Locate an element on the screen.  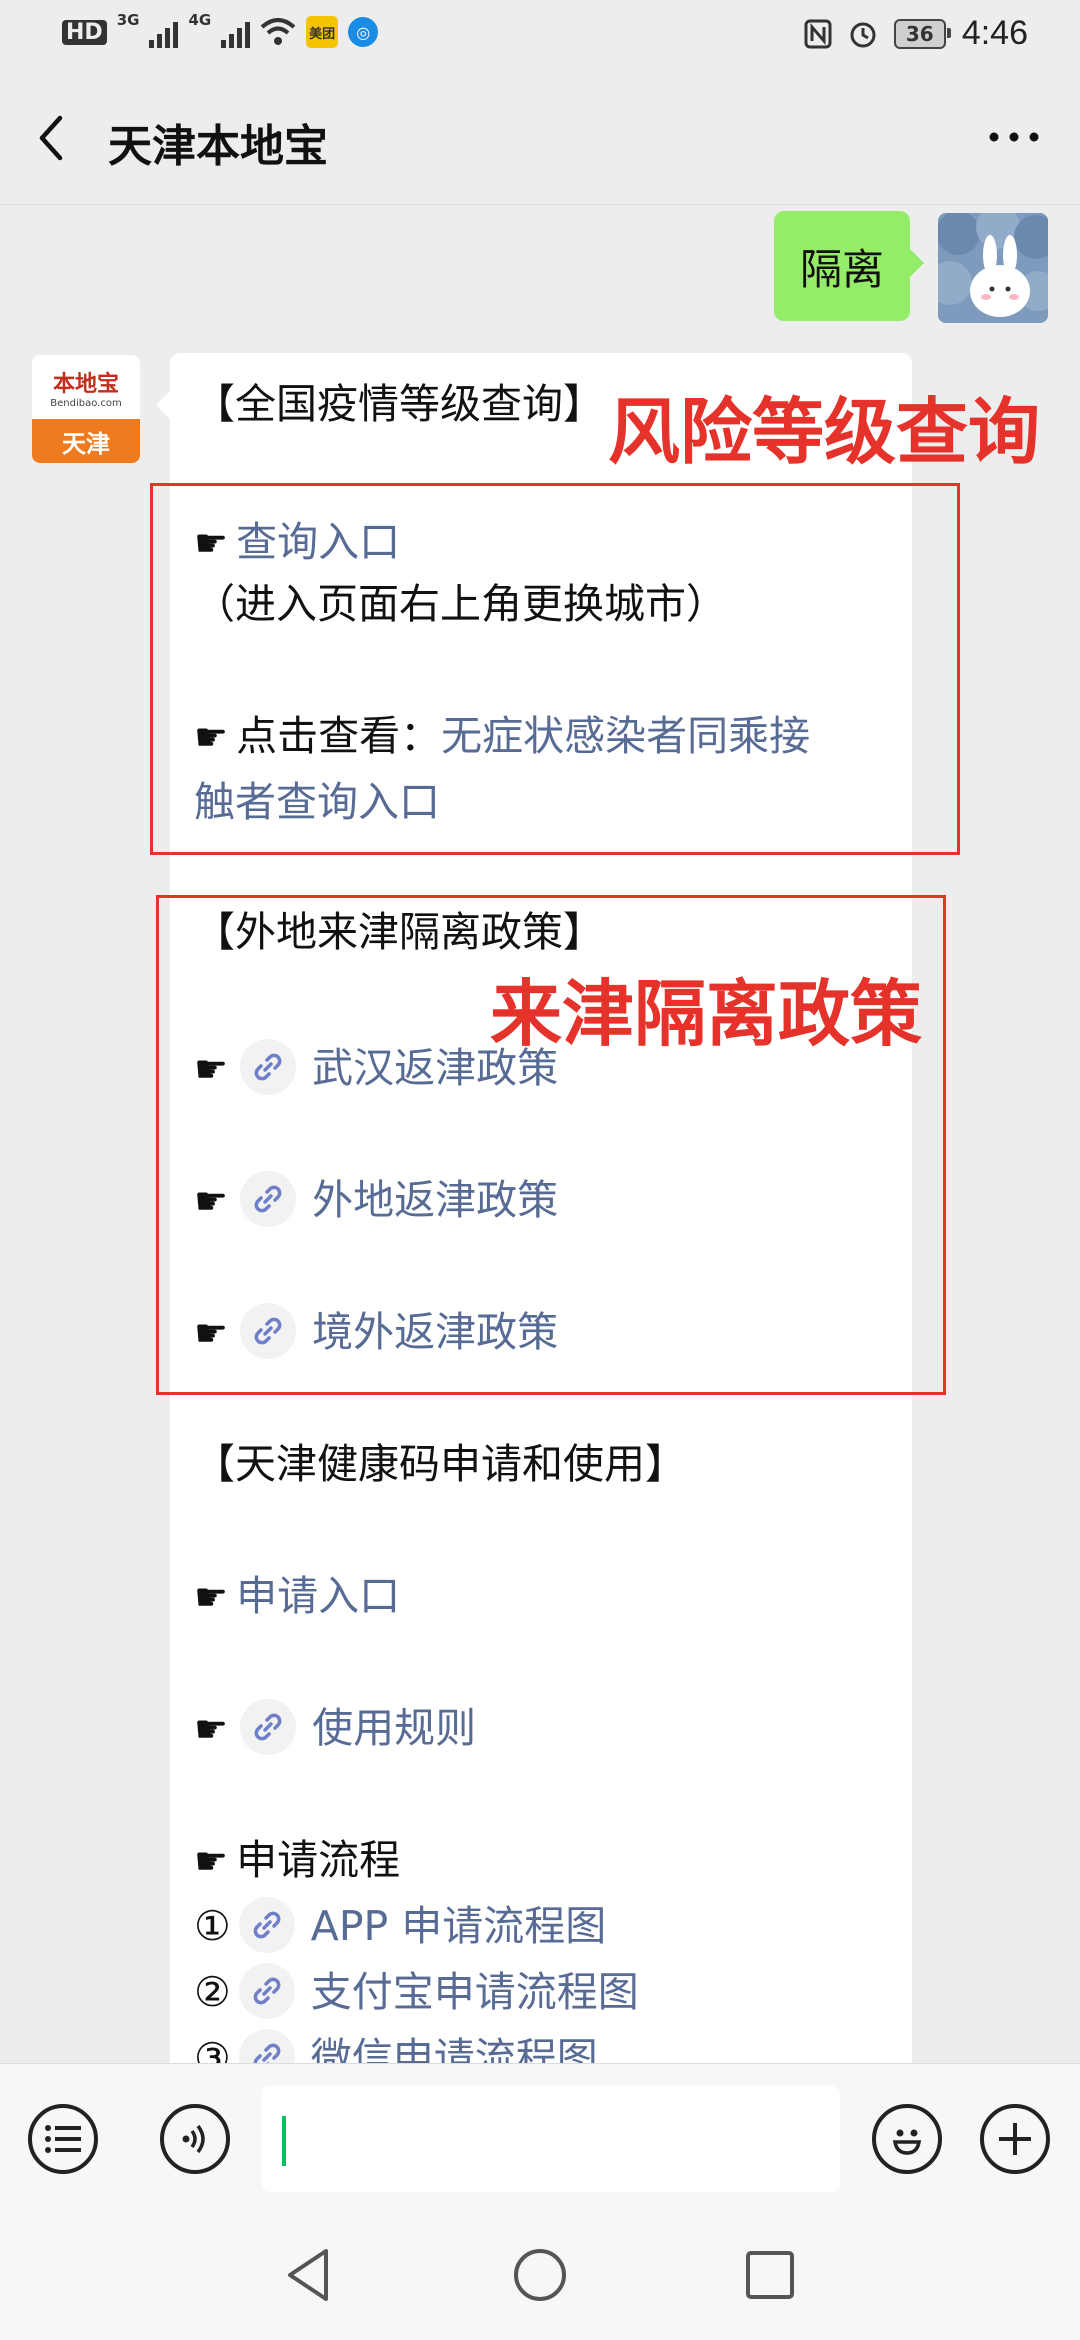
emoji-icon is located at coordinates (907, 2139).